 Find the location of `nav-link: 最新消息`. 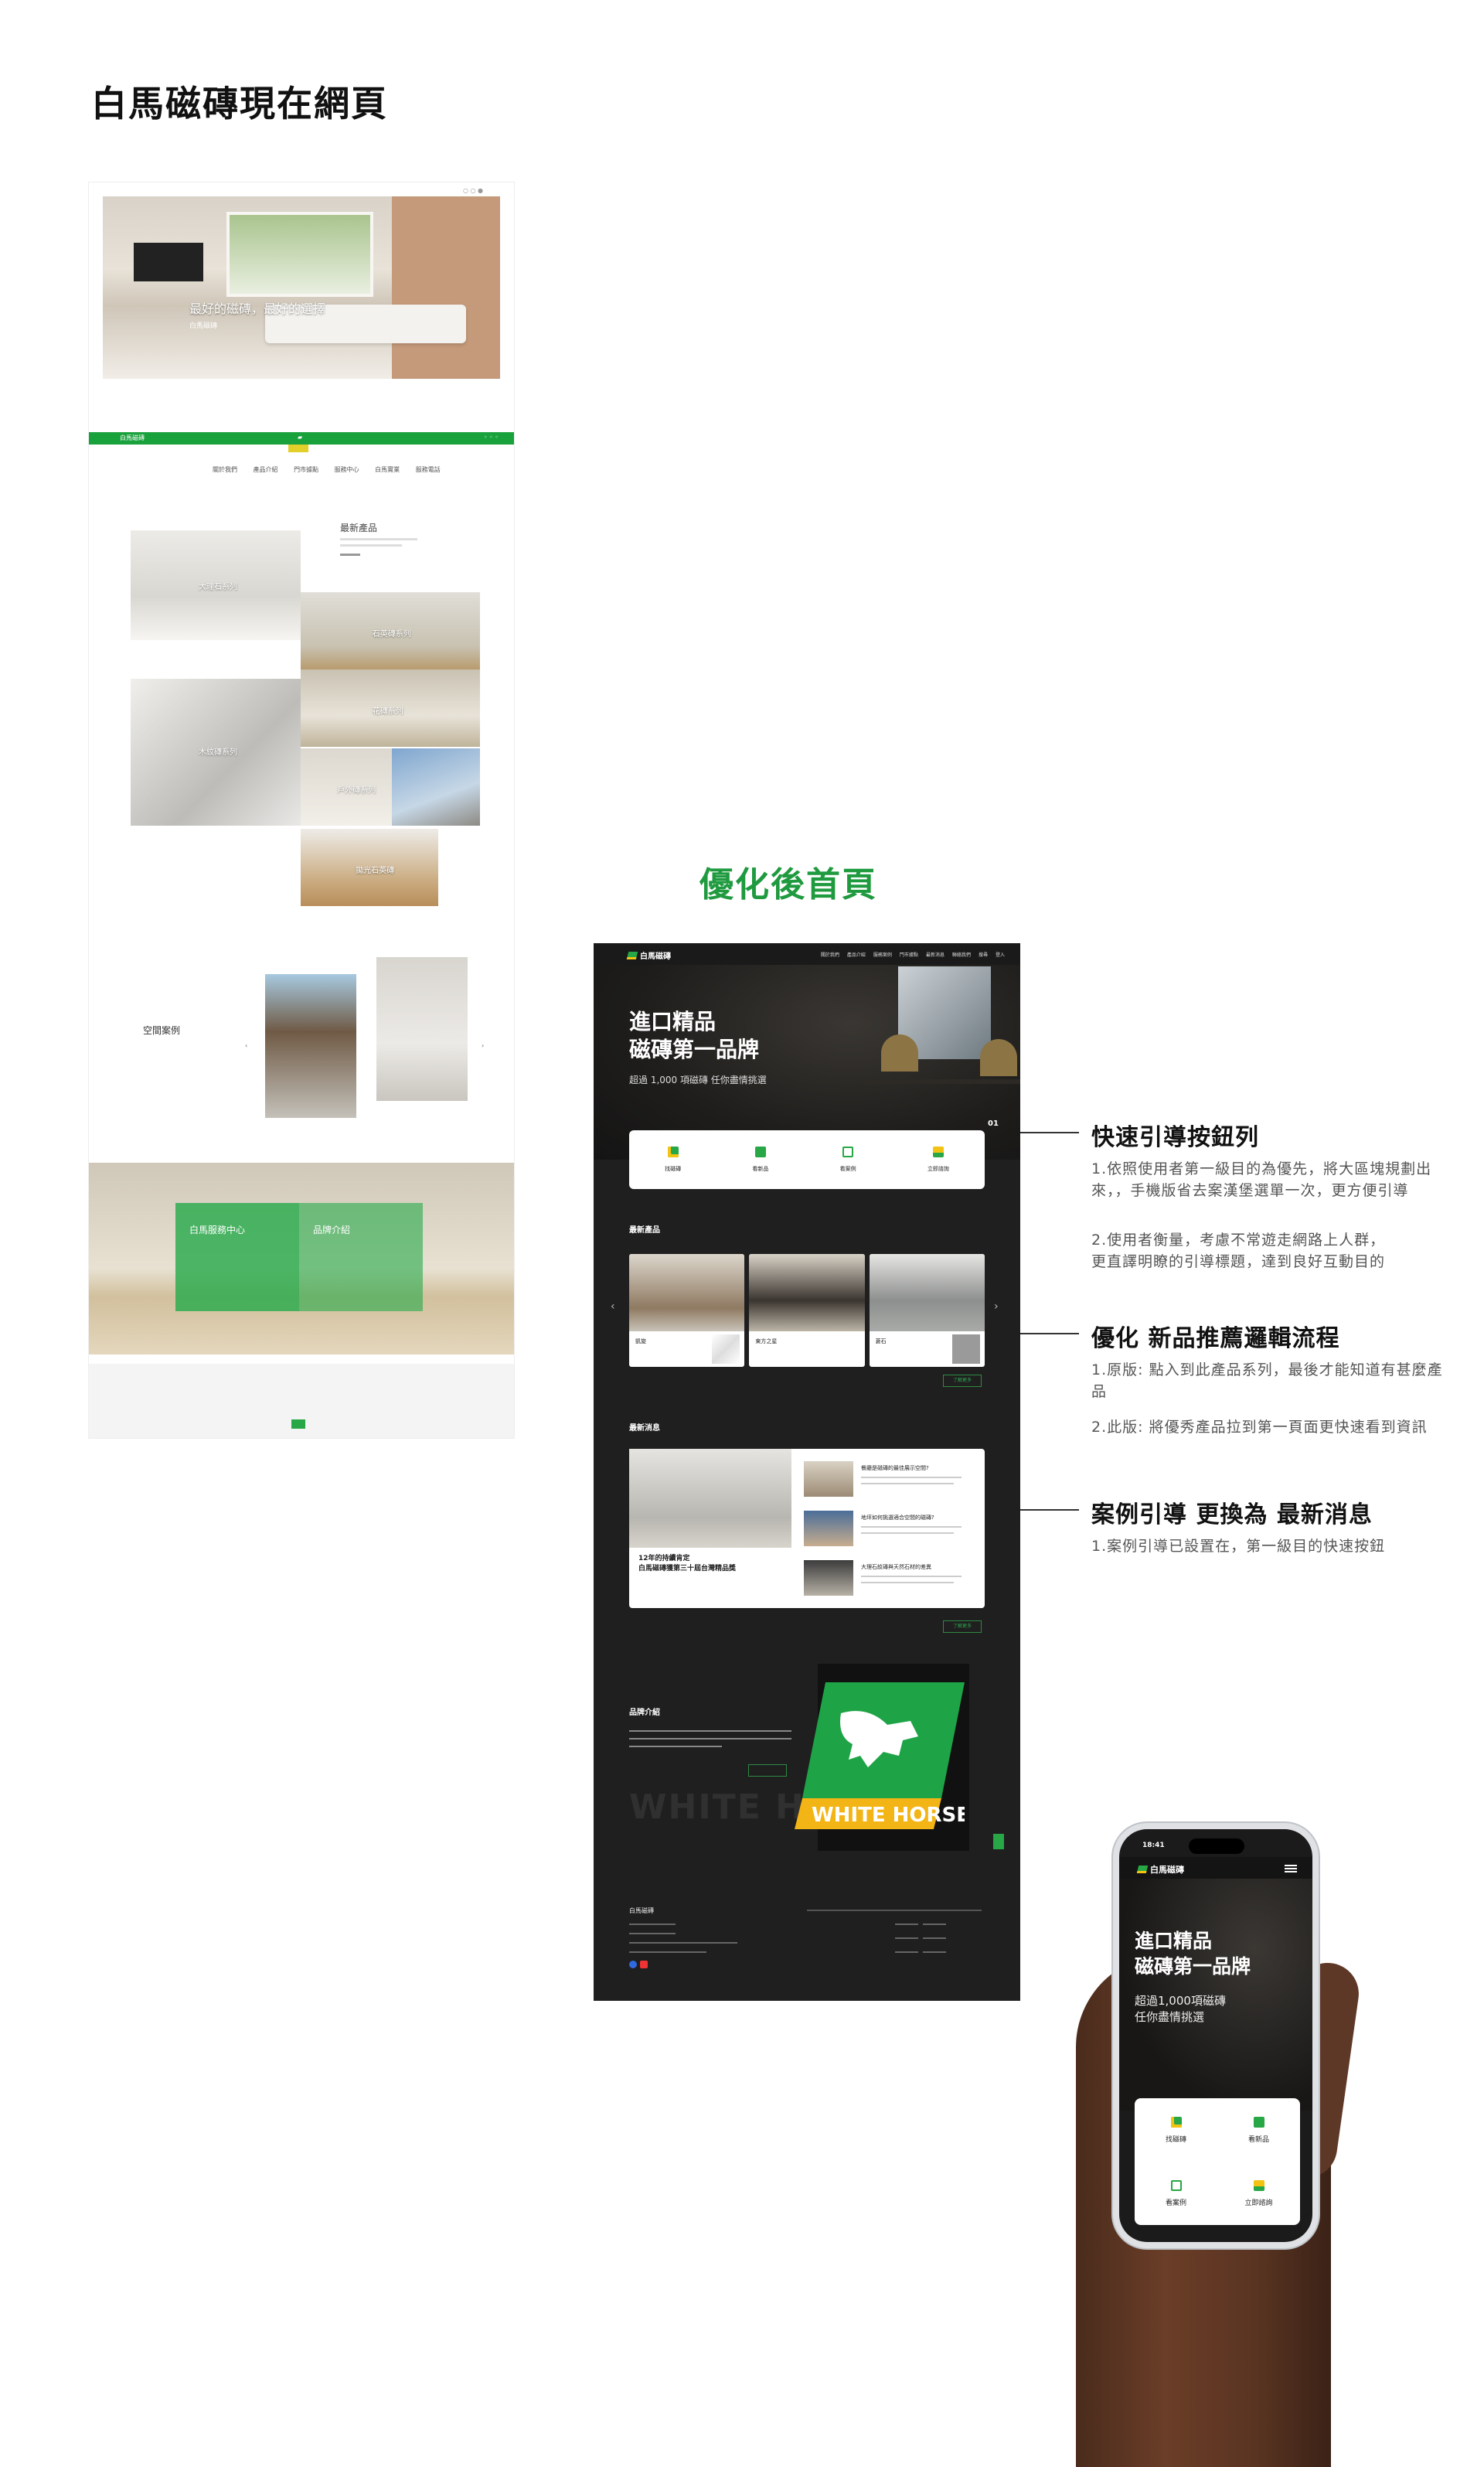

nav-link: 最新消息 is located at coordinates (935, 954).